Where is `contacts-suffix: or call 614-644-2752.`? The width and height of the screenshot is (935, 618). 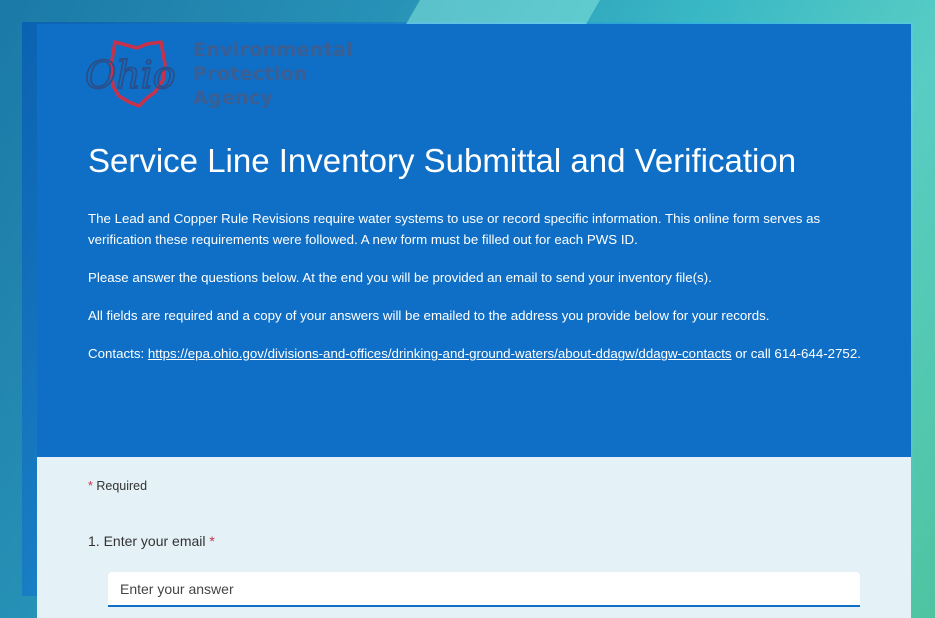
contacts-suffix: or call 614-644-2752. is located at coordinates (796, 353).